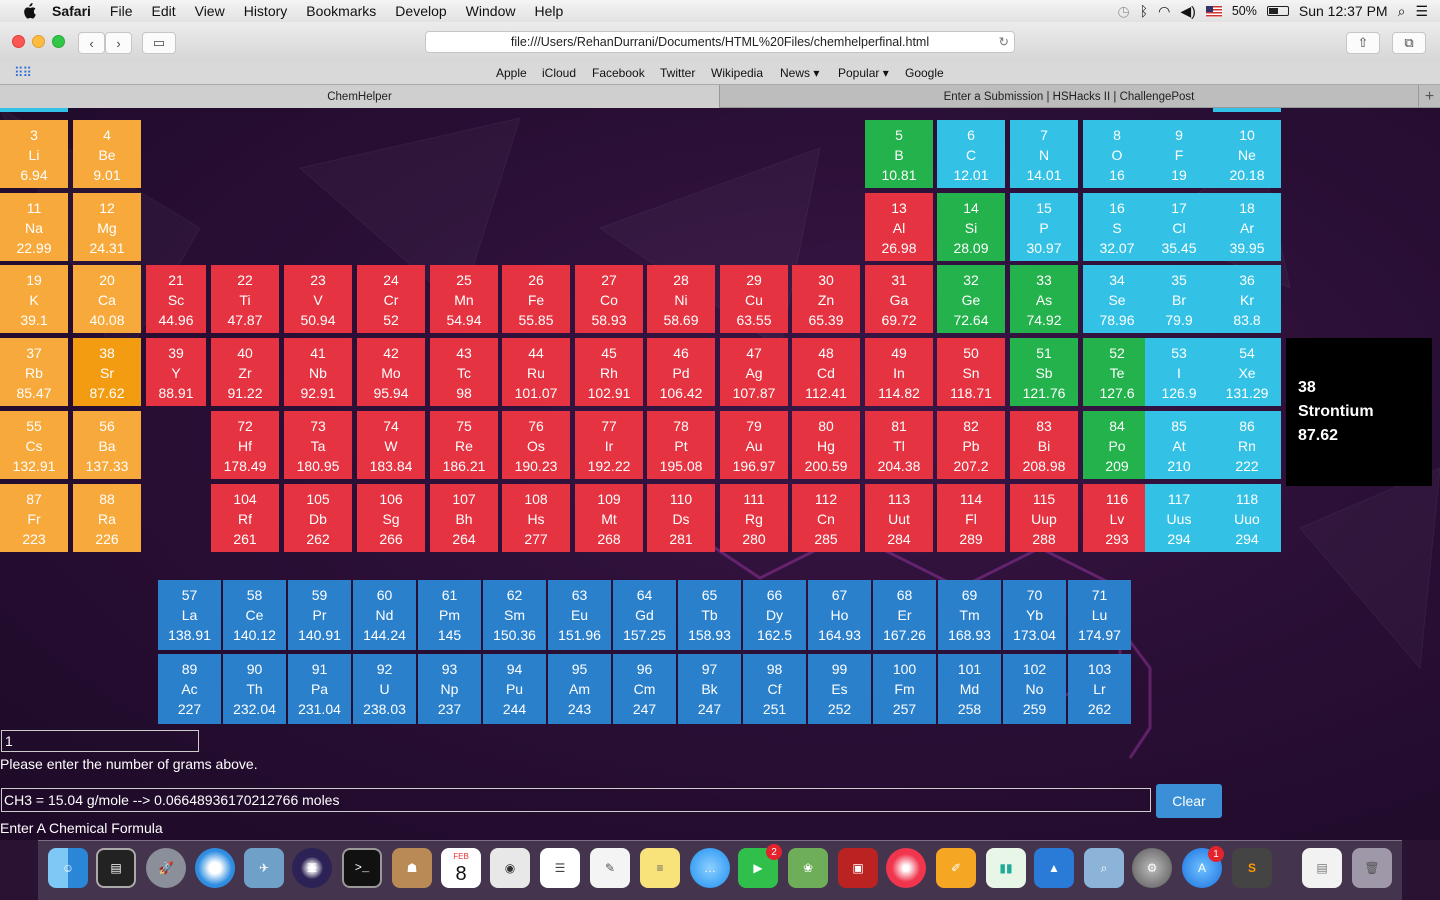 This screenshot has height=900, width=1440. What do you see at coordinates (899, 299) in the screenshot?
I see `element-ga: 31 Ga 69.72` at bounding box center [899, 299].